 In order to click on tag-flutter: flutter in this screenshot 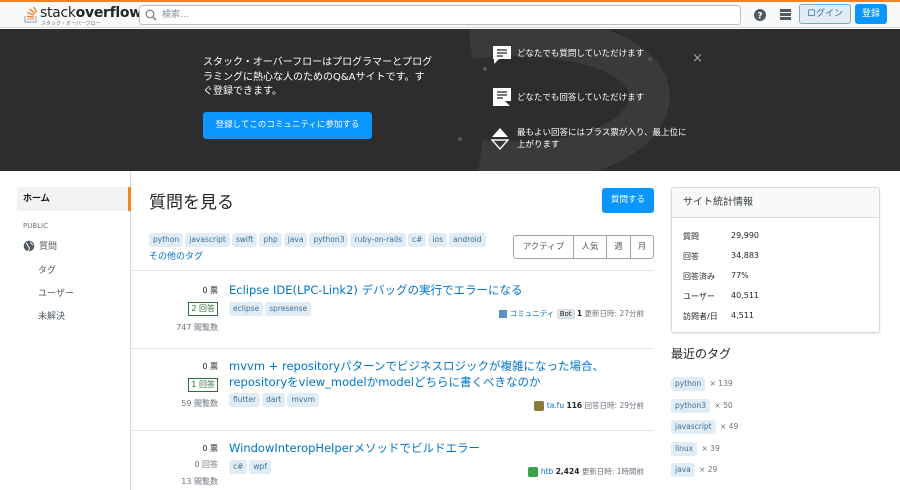, I will do `click(245, 400)`.